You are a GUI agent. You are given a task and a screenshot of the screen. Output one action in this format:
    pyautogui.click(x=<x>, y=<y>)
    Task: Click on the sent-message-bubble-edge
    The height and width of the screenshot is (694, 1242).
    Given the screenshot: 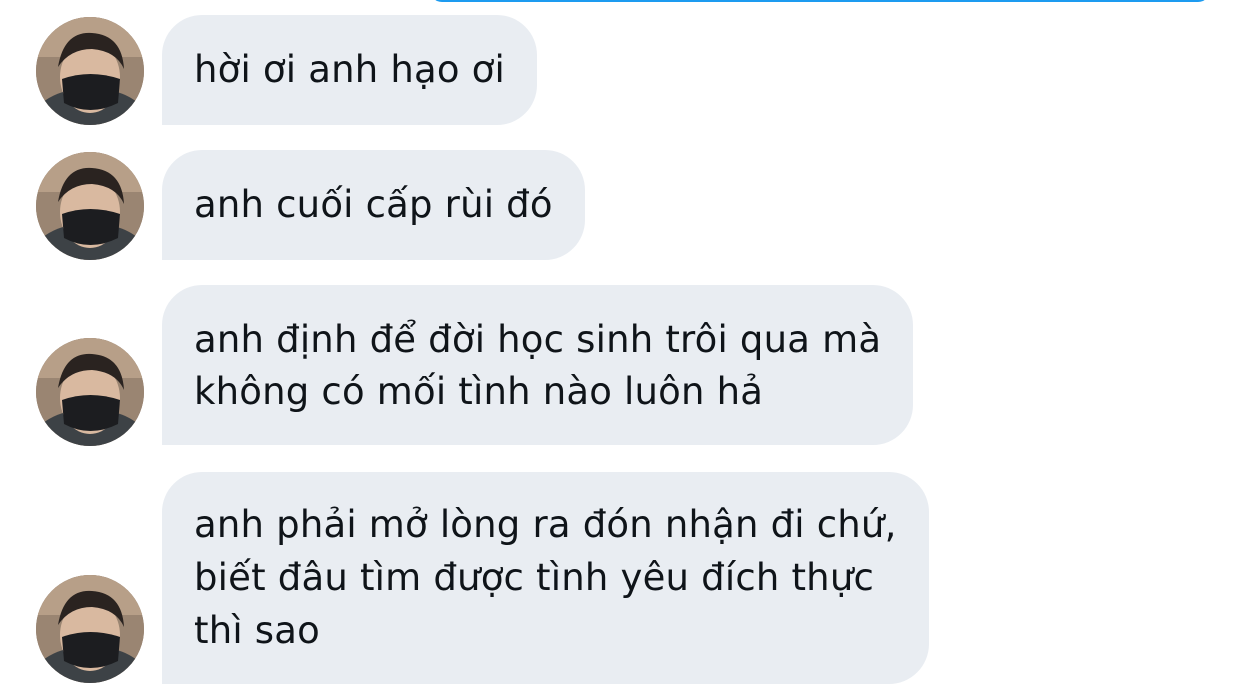 What is the action you would take?
    pyautogui.click(x=820, y=1)
    